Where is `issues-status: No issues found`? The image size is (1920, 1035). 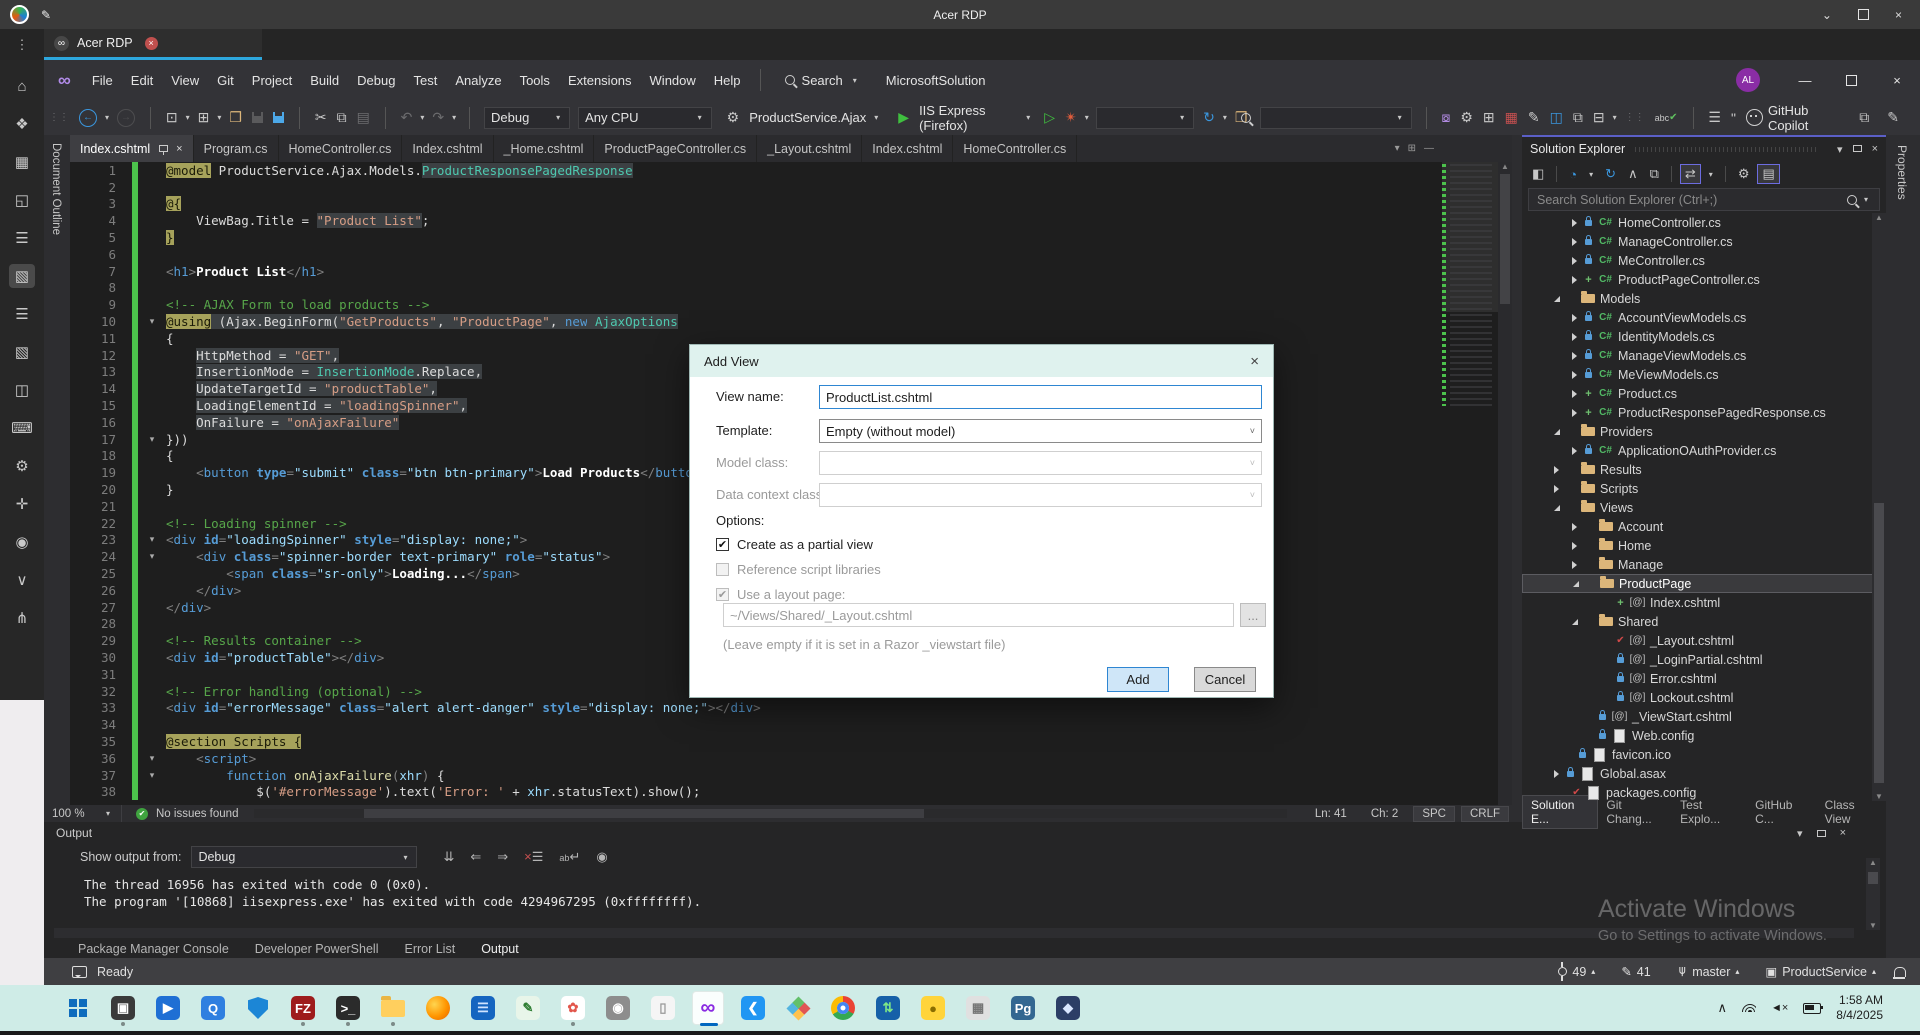 issues-status: No issues found is located at coordinates (197, 814).